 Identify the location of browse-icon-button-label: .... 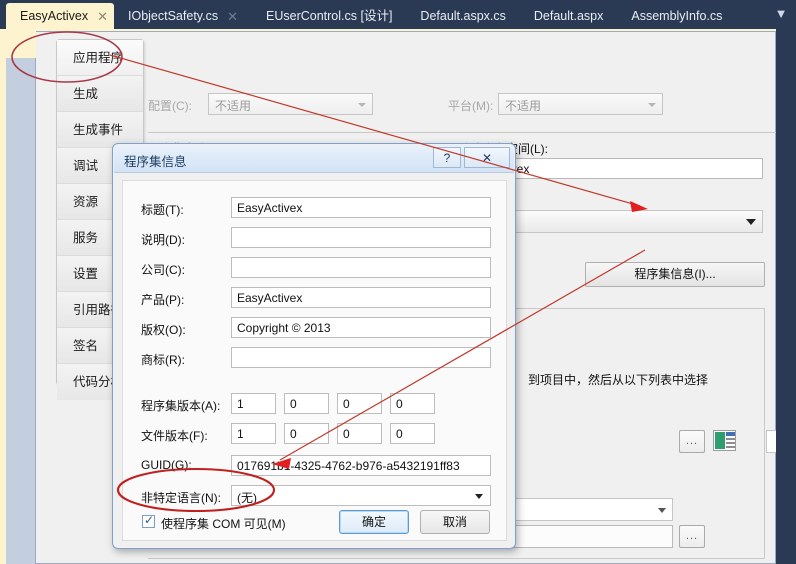
(692, 441).